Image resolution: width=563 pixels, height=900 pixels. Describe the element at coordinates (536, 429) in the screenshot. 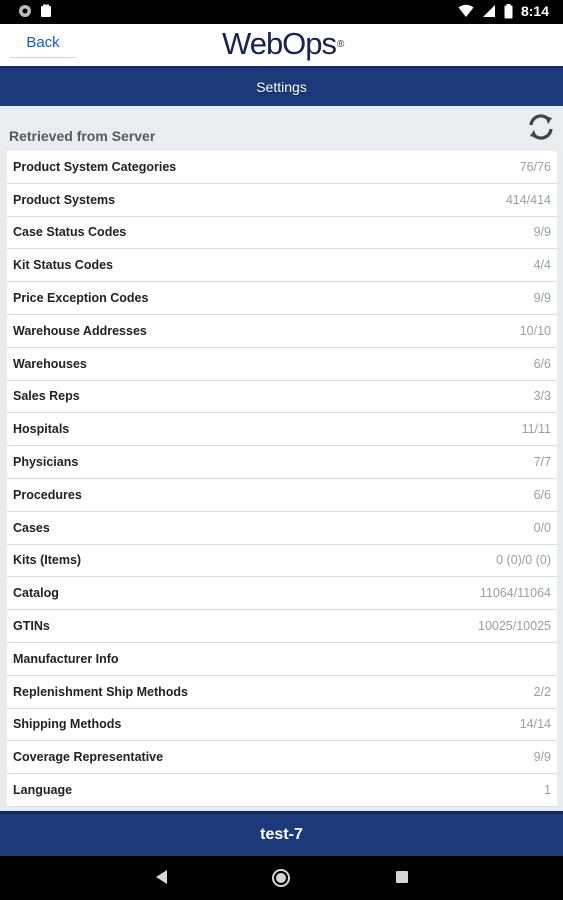

I see `list-item-count: 11/11` at that location.